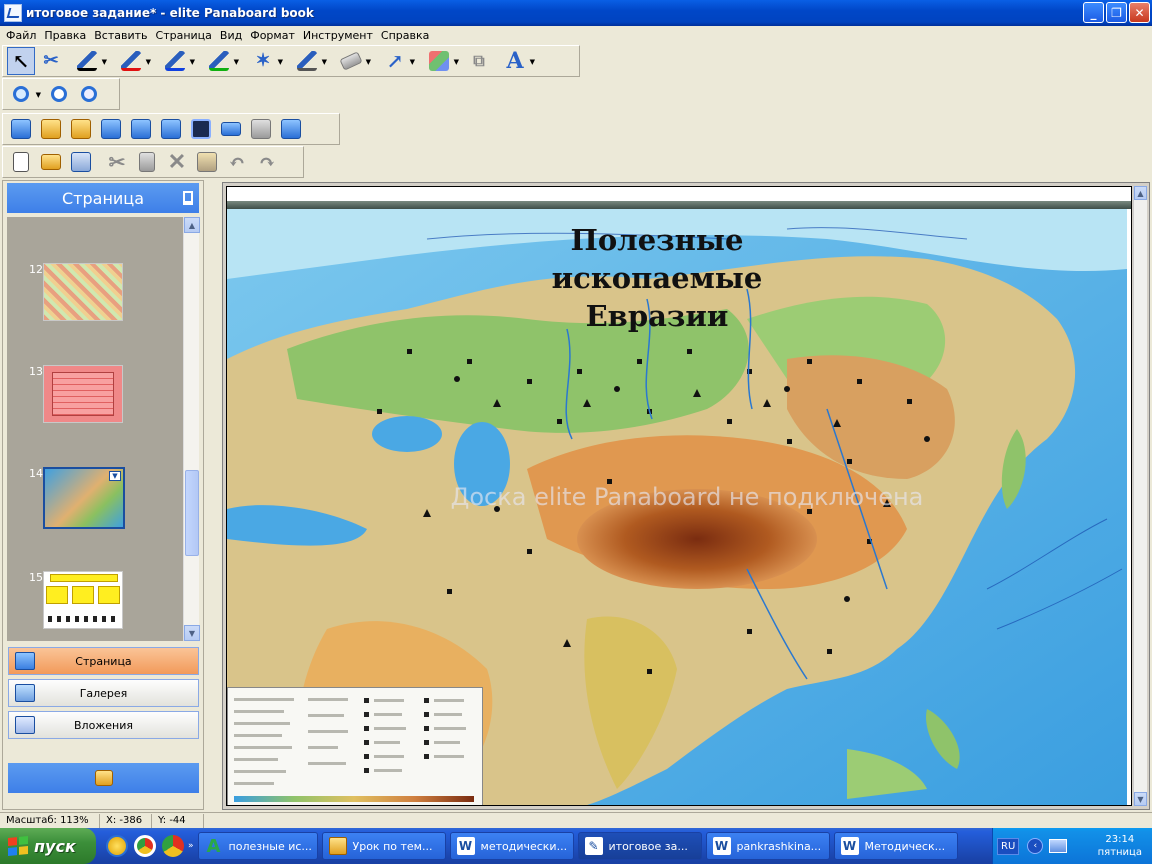  Describe the element at coordinates (231, 129) in the screenshot. I see `keyboard-button` at that location.